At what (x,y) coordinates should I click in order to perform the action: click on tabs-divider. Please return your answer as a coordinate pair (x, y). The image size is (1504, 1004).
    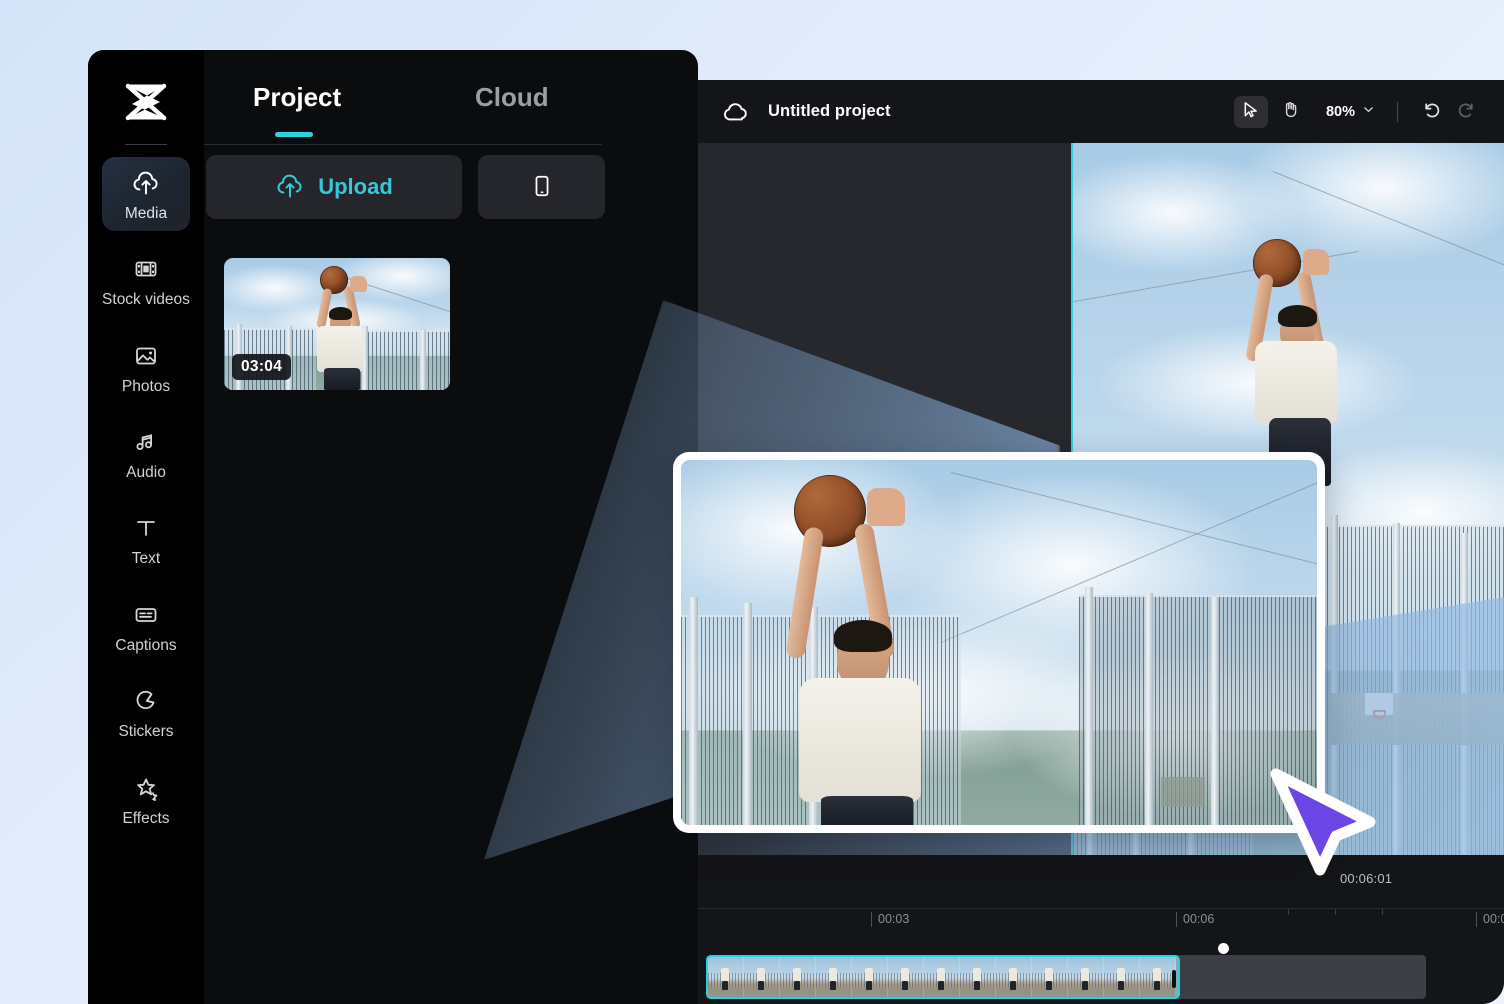
    Looking at the image, I should click on (403, 144).